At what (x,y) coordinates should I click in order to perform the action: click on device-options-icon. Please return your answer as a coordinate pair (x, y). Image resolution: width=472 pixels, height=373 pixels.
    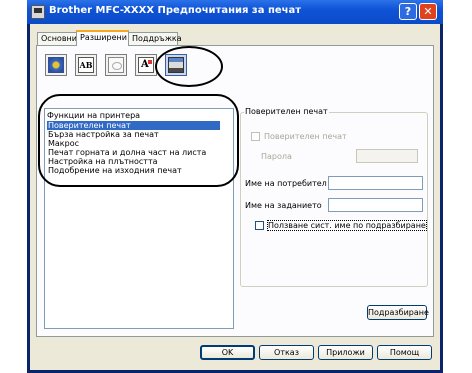
    Looking at the image, I should click on (176, 65).